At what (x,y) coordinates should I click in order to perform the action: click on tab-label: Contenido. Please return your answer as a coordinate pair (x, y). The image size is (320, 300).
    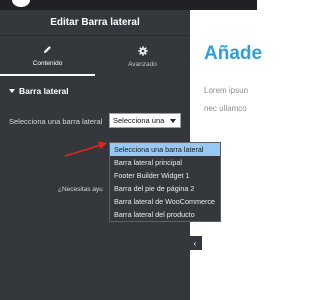
    Looking at the image, I should click on (47, 63).